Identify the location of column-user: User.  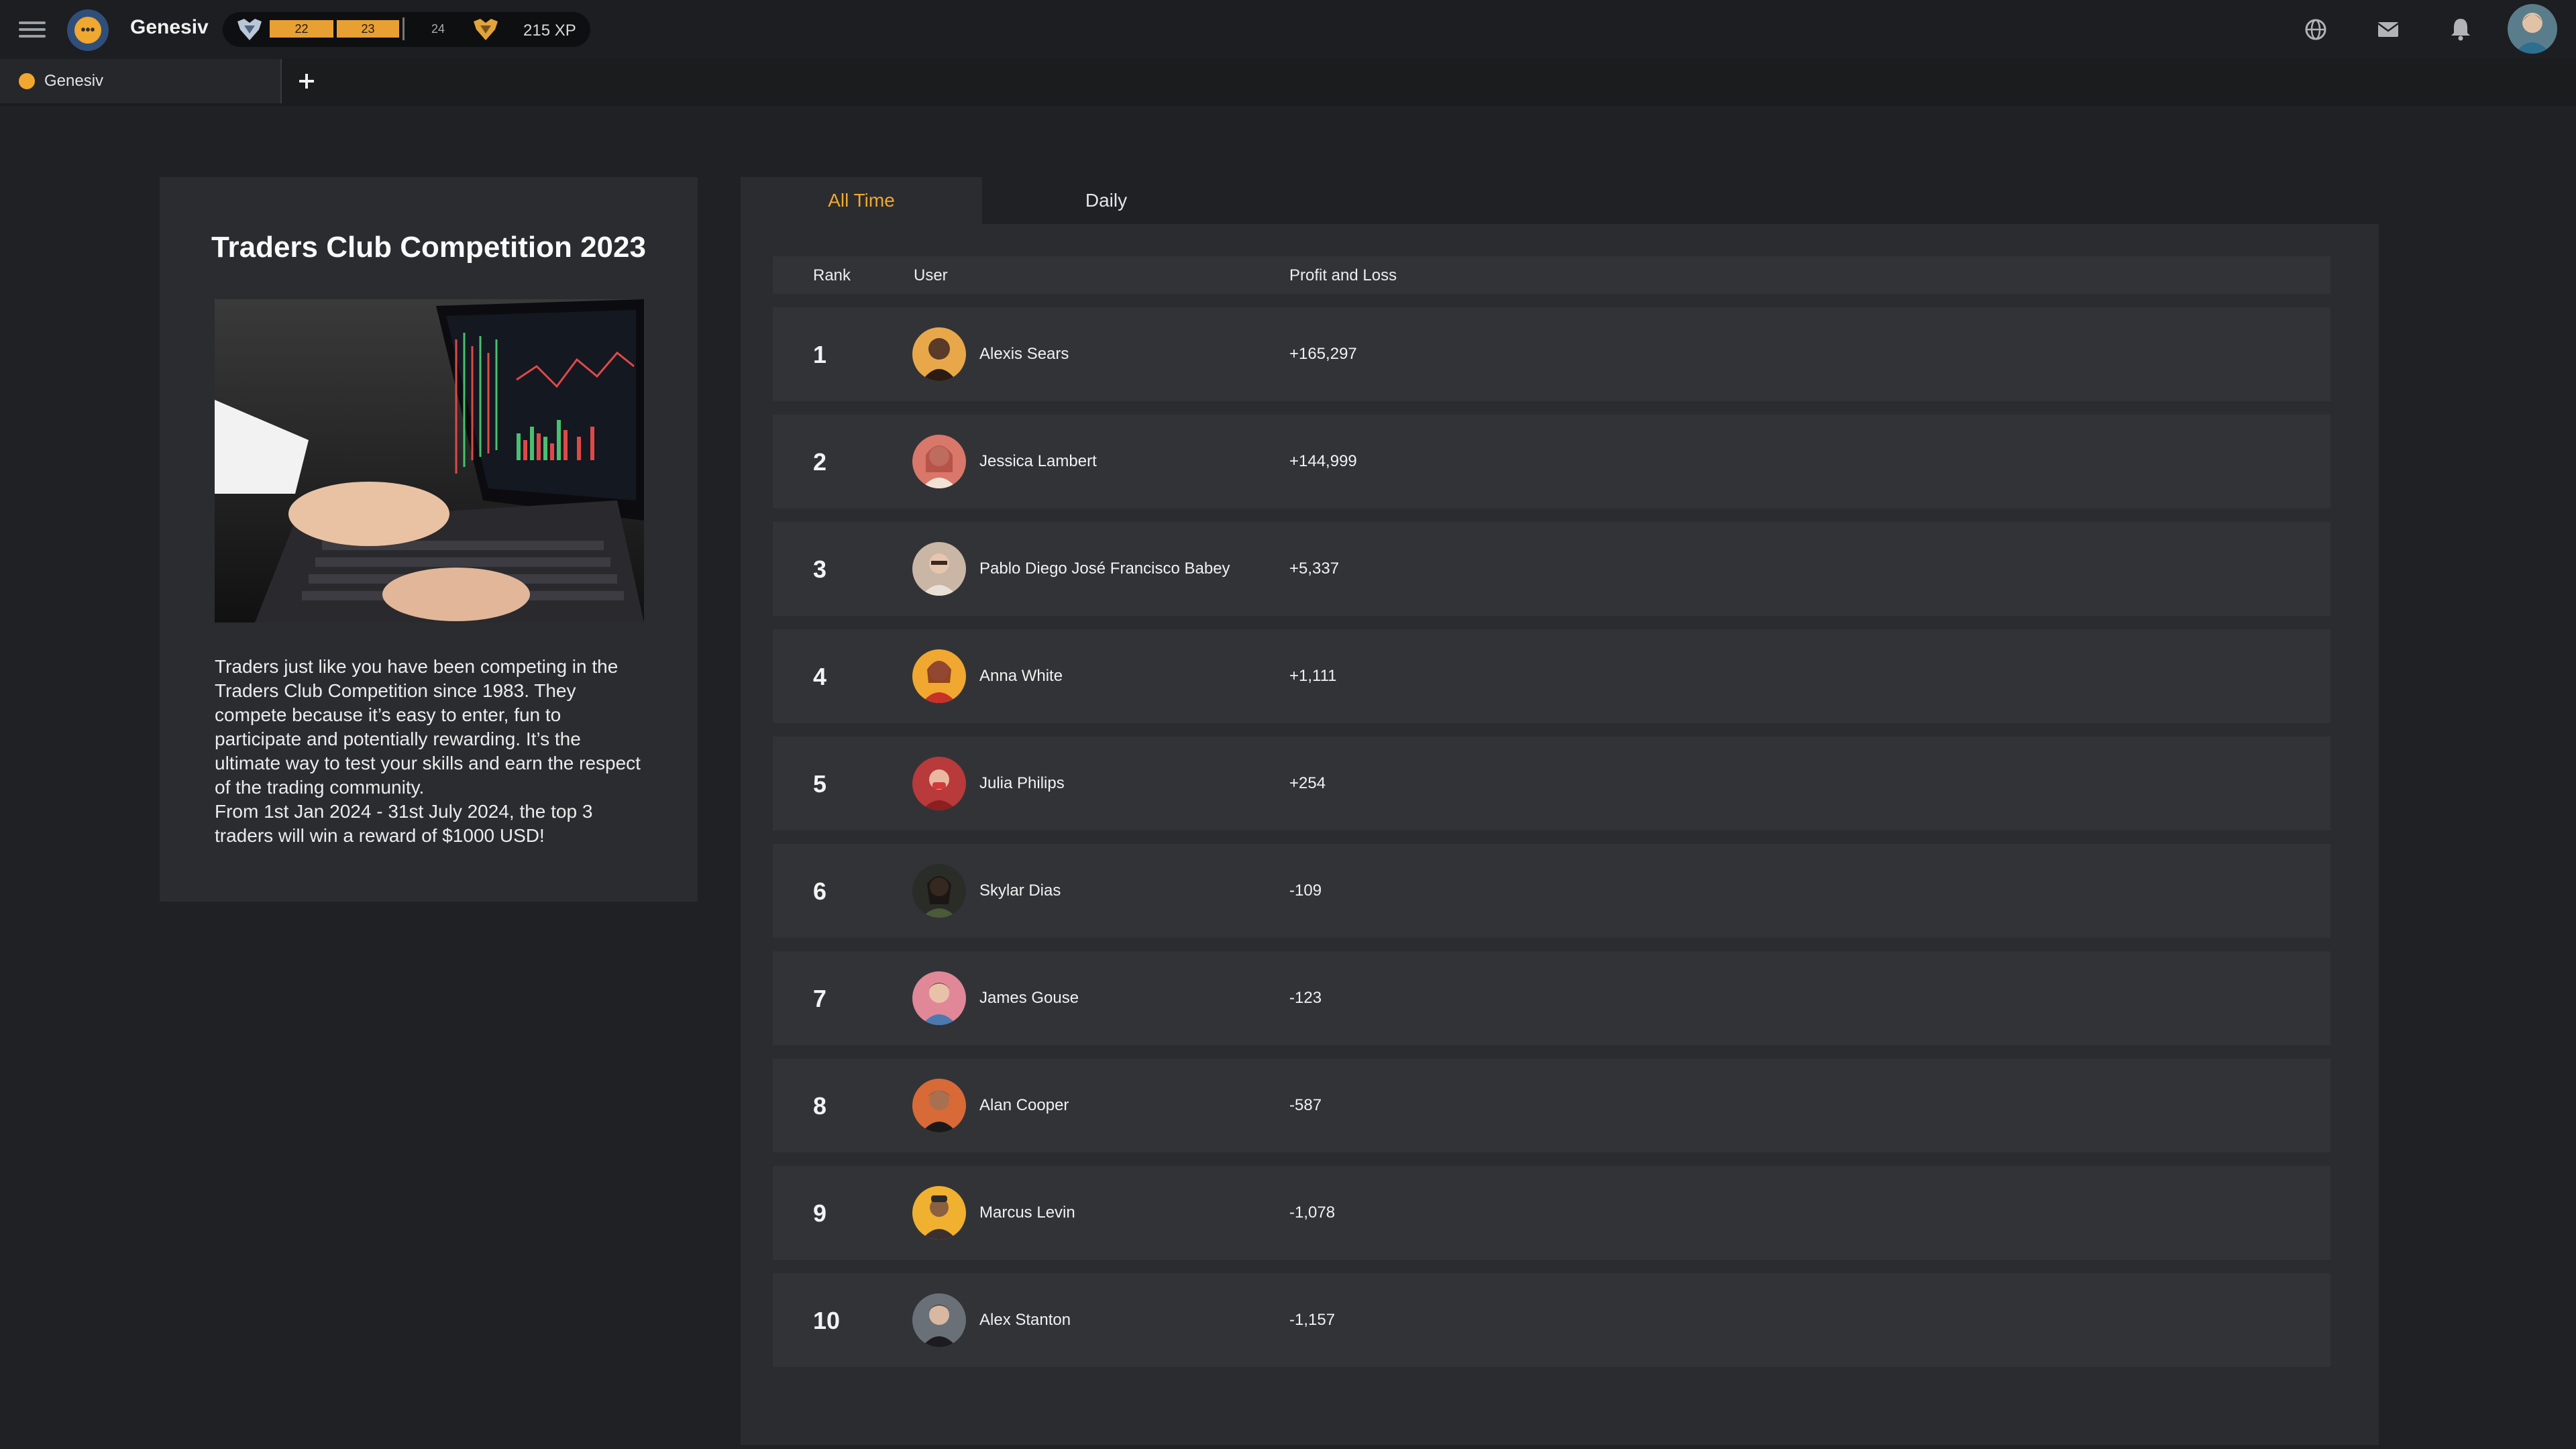
(931, 275).